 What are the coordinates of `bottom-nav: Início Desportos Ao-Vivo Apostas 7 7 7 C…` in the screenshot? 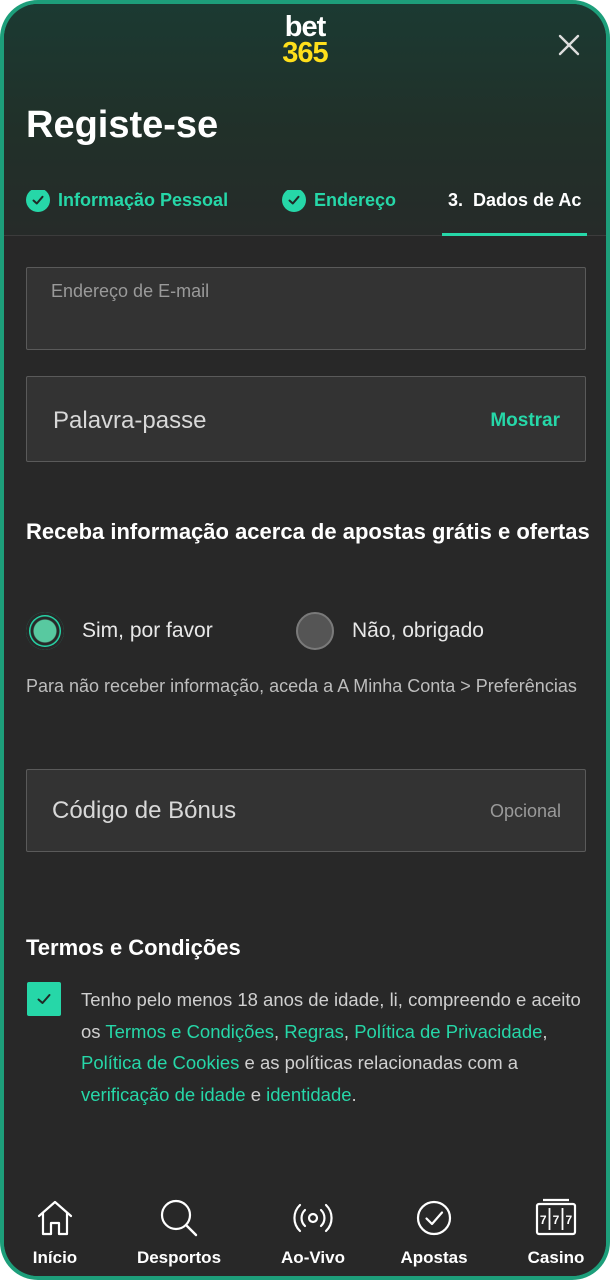 It's located at (305, 1229).